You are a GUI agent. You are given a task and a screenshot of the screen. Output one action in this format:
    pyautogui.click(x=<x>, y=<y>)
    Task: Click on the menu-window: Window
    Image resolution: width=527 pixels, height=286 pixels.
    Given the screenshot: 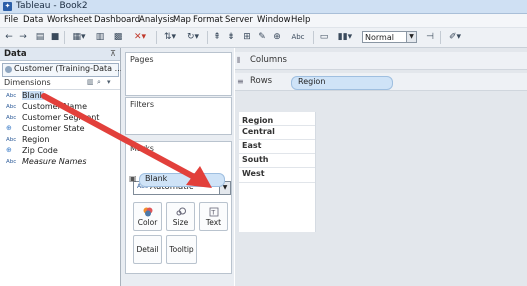 What is the action you would take?
    pyautogui.click(x=274, y=20)
    